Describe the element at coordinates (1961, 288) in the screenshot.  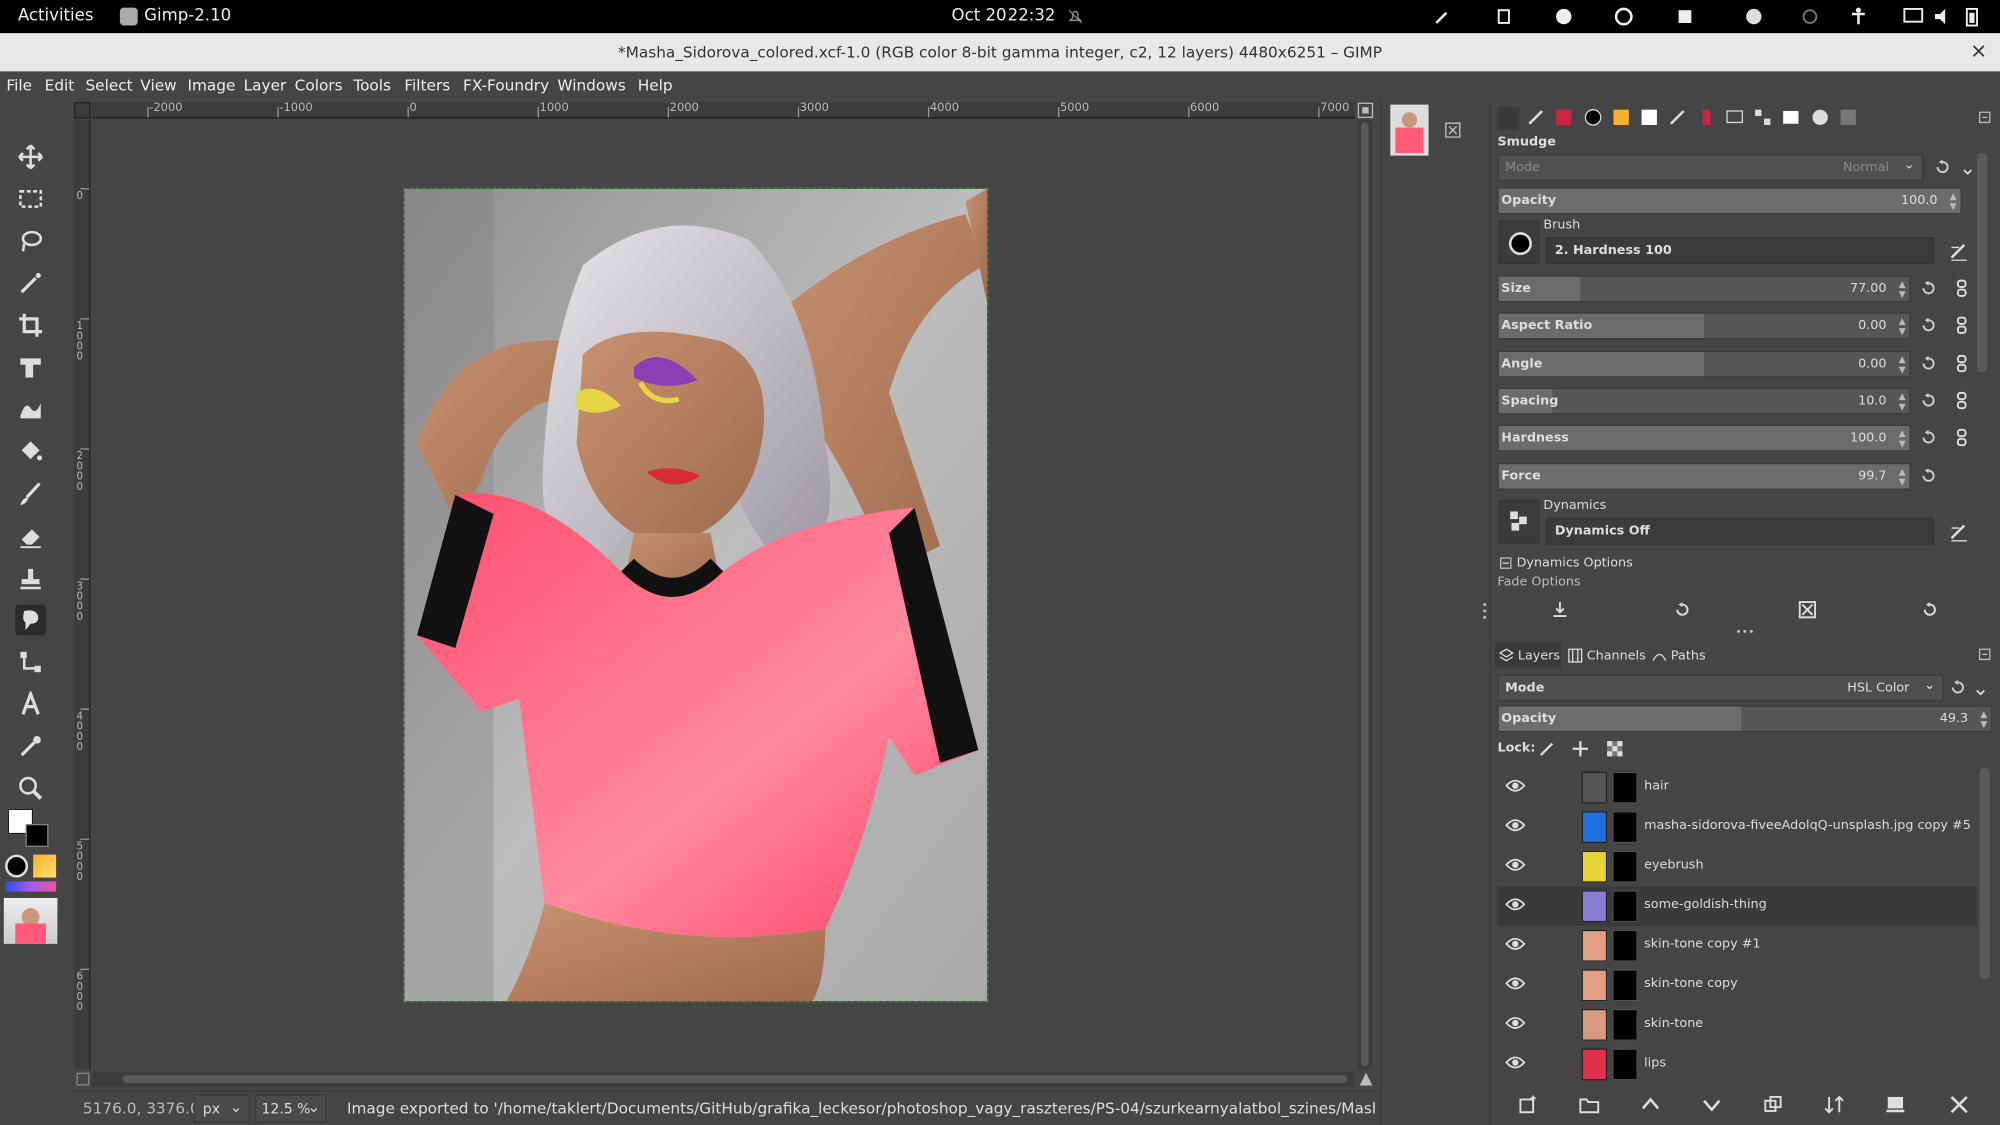
I see `link-size-icon` at that location.